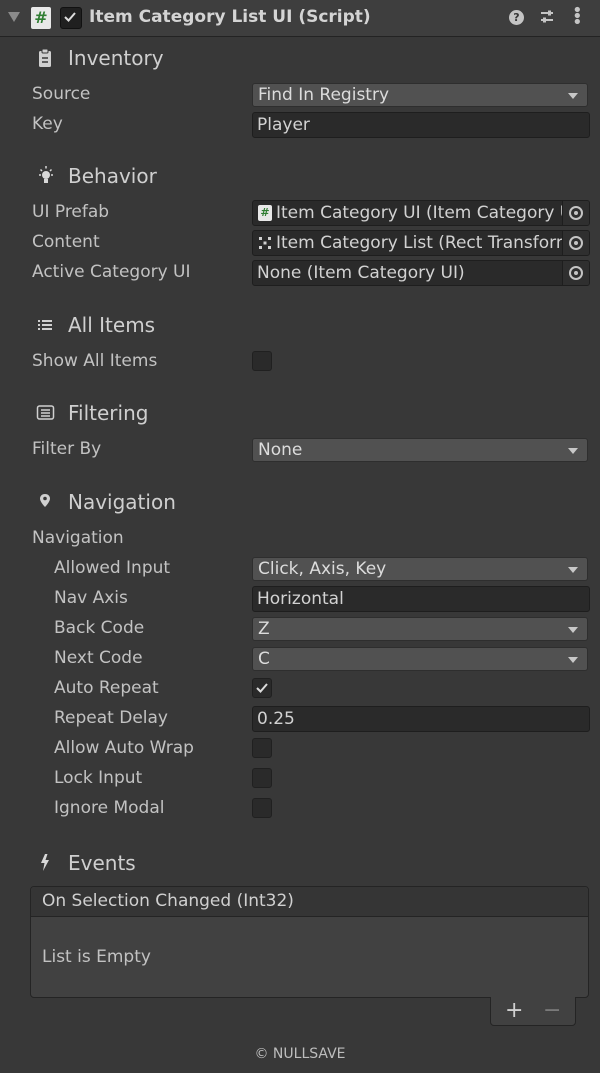 The width and height of the screenshot is (600, 1073). I want to click on active-category-field: None (Item Category UI), so click(421, 273).